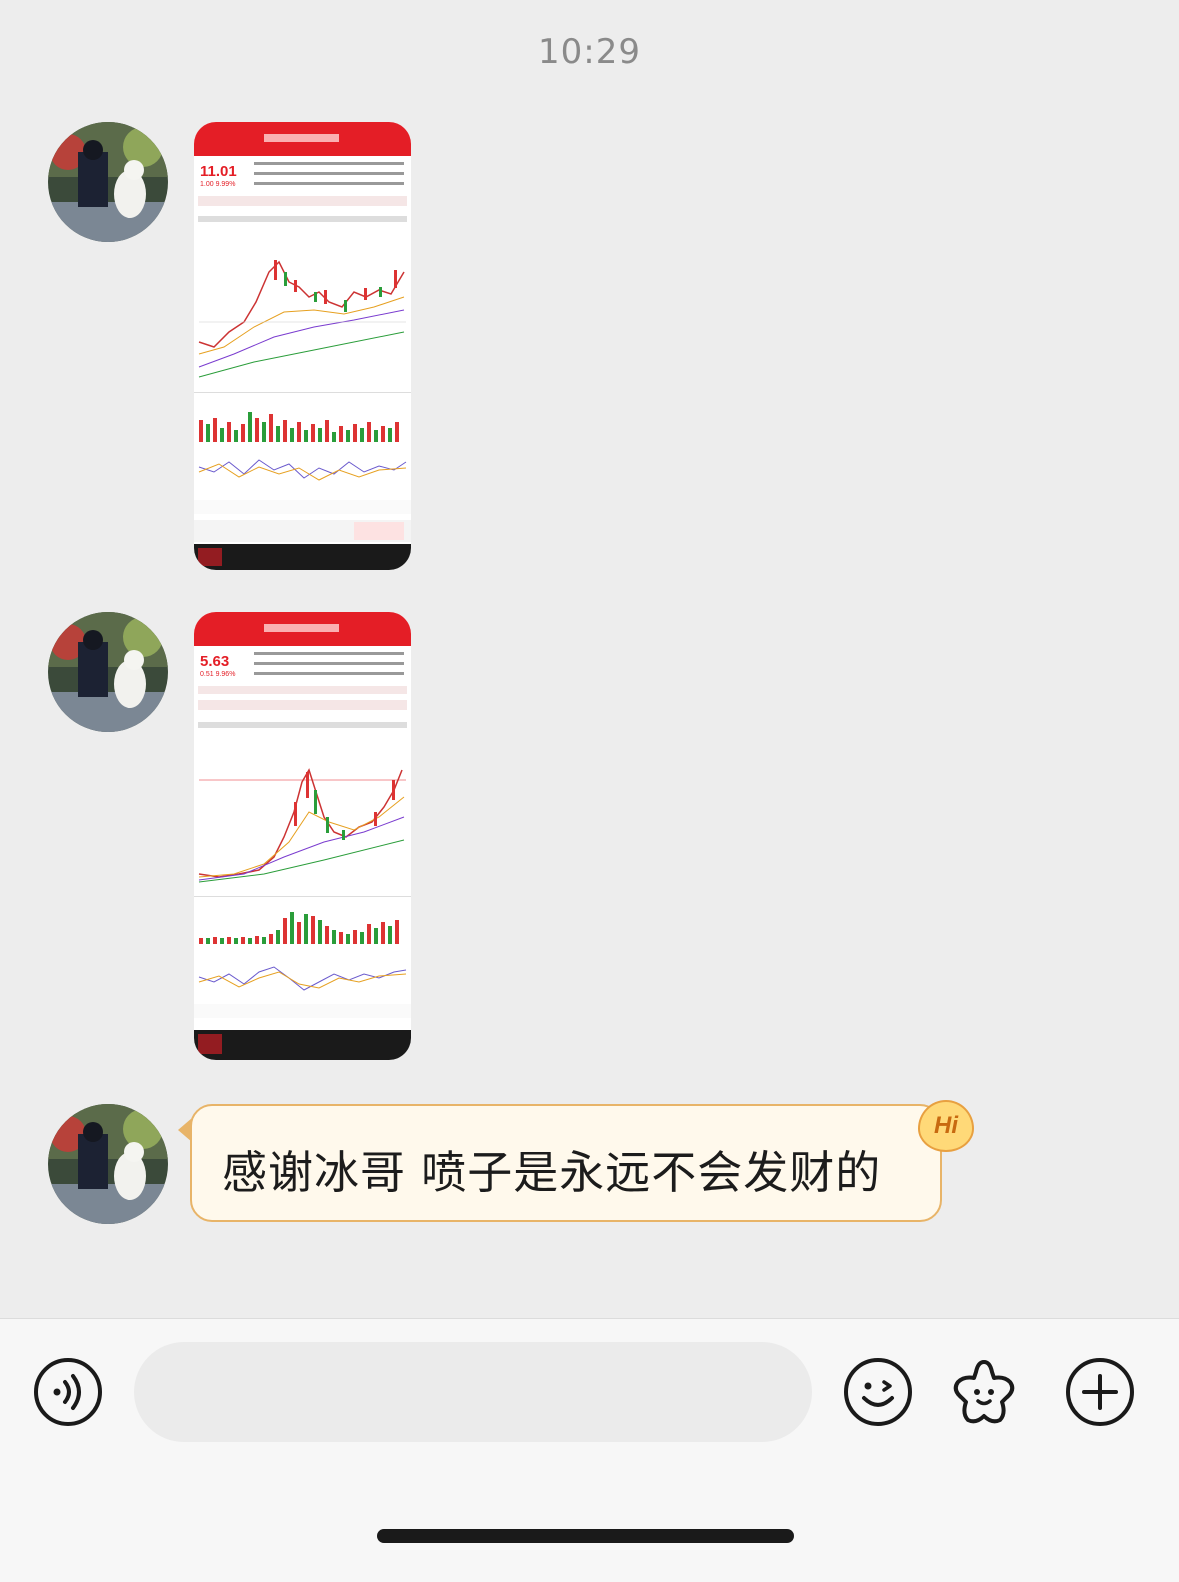 The width and height of the screenshot is (1179, 1582). I want to click on stock-screenshot-image: 11.01 1.00 9.99%, so click(302, 346).